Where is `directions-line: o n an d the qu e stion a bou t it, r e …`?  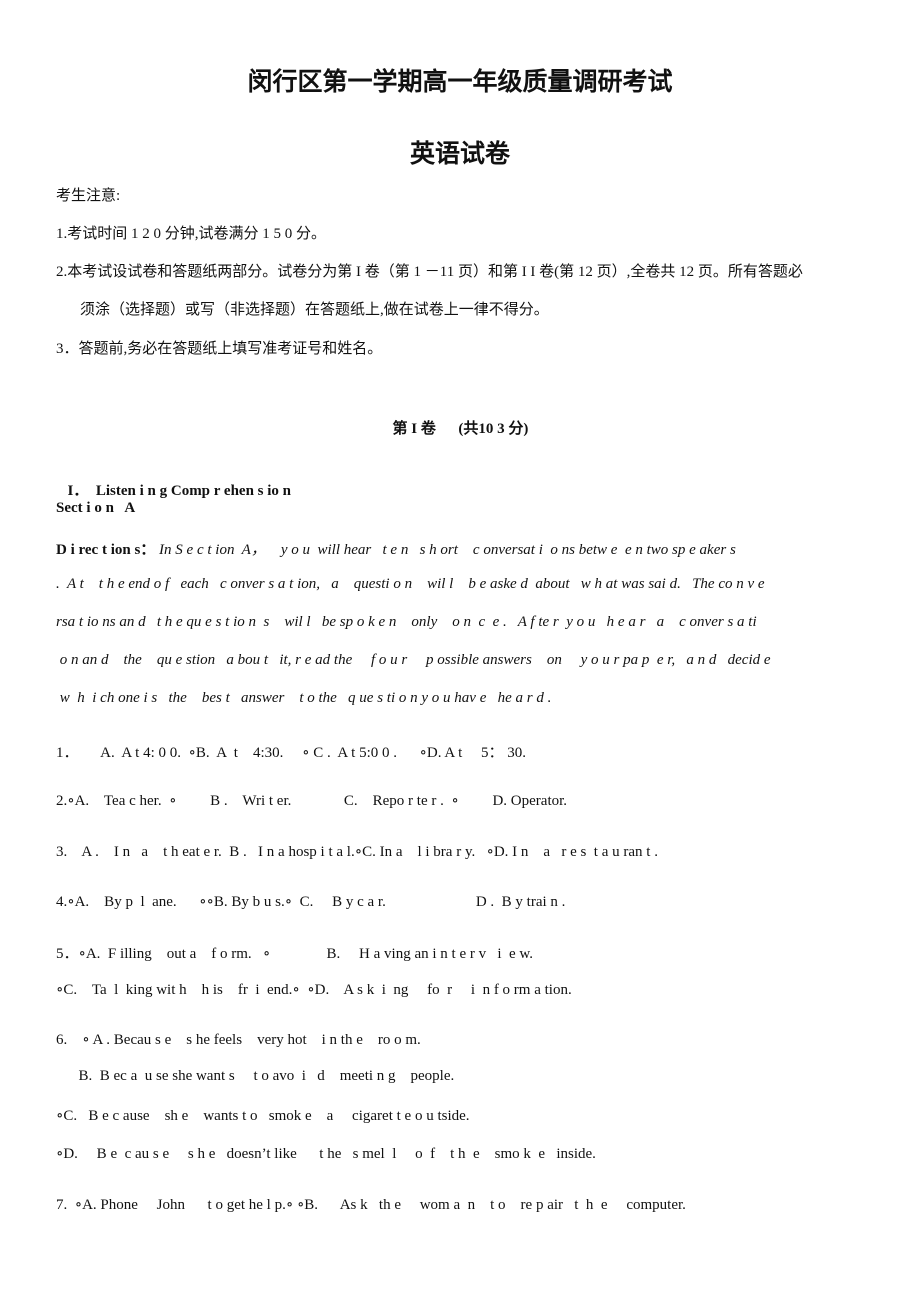 directions-line: o n an d the qu e stion a bou t it, r e … is located at coordinates (466, 660).